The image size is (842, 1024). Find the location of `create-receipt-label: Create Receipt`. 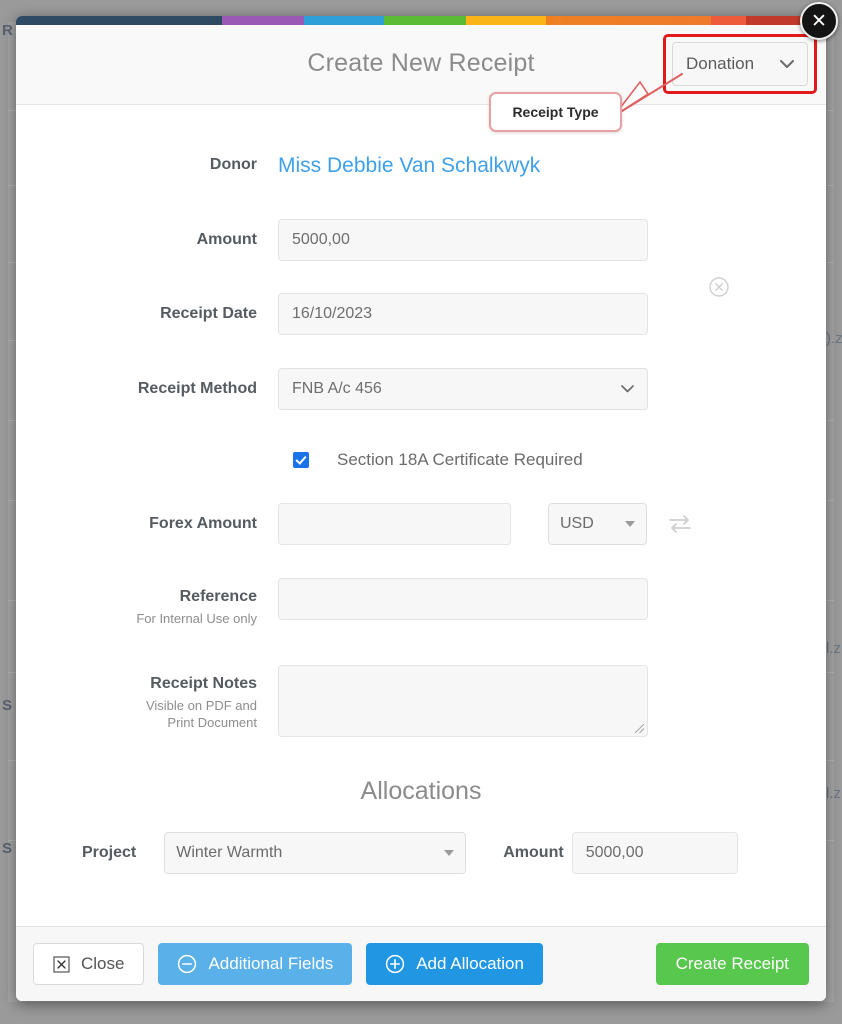

create-receipt-label: Create Receipt is located at coordinates (732, 963).